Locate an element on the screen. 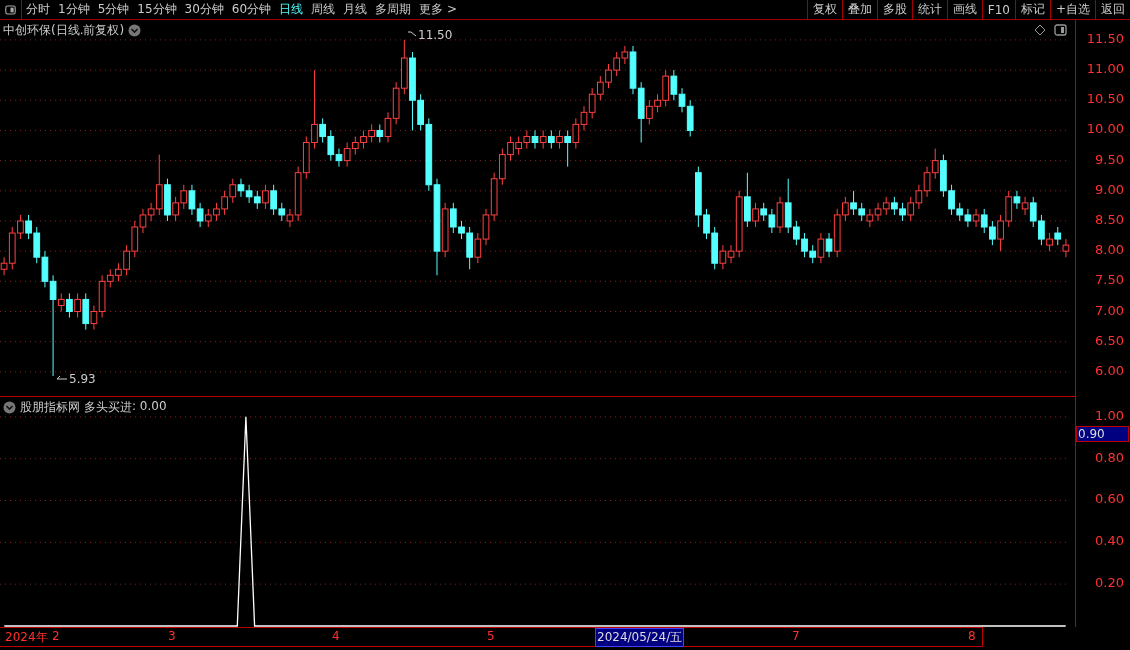  time-axis-label: 5 is located at coordinates (490, 636).